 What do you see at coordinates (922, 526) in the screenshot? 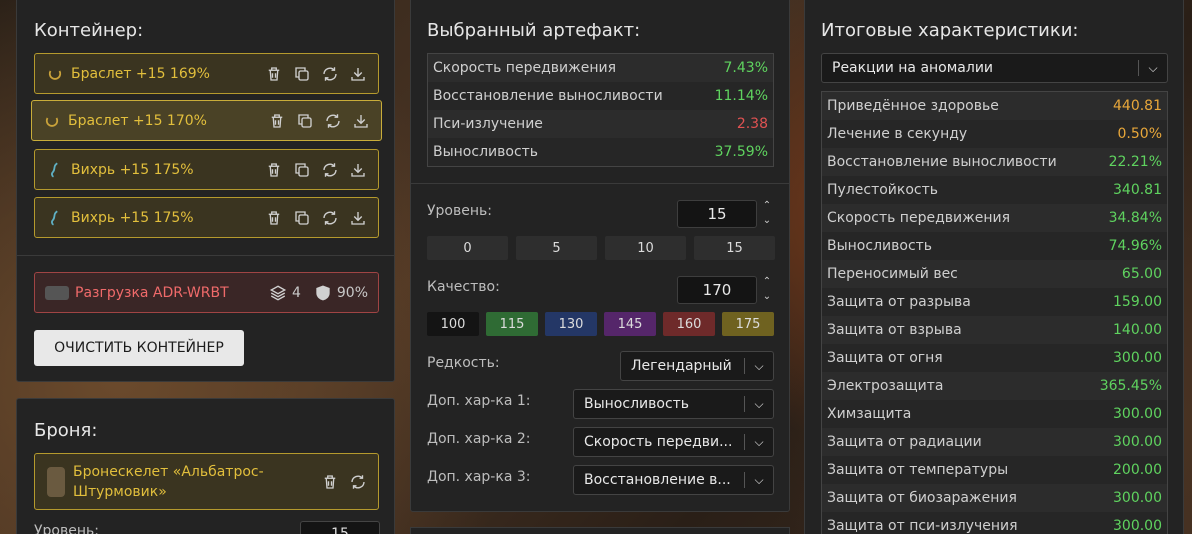
I see `stat-name: Защита от пси-излучения` at bounding box center [922, 526].